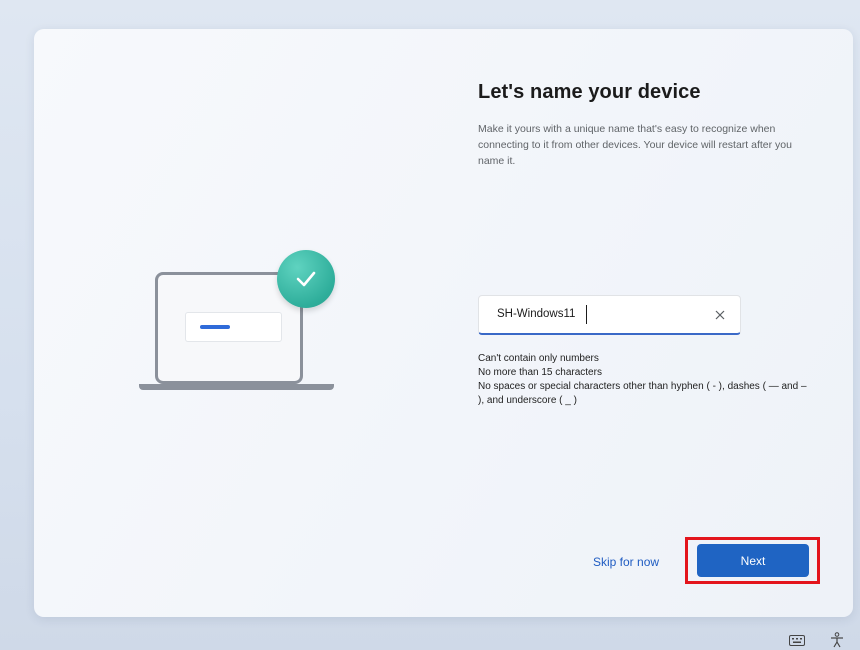 This screenshot has width=860, height=650. I want to click on device-name-value: SH-Windows11, so click(536, 314).